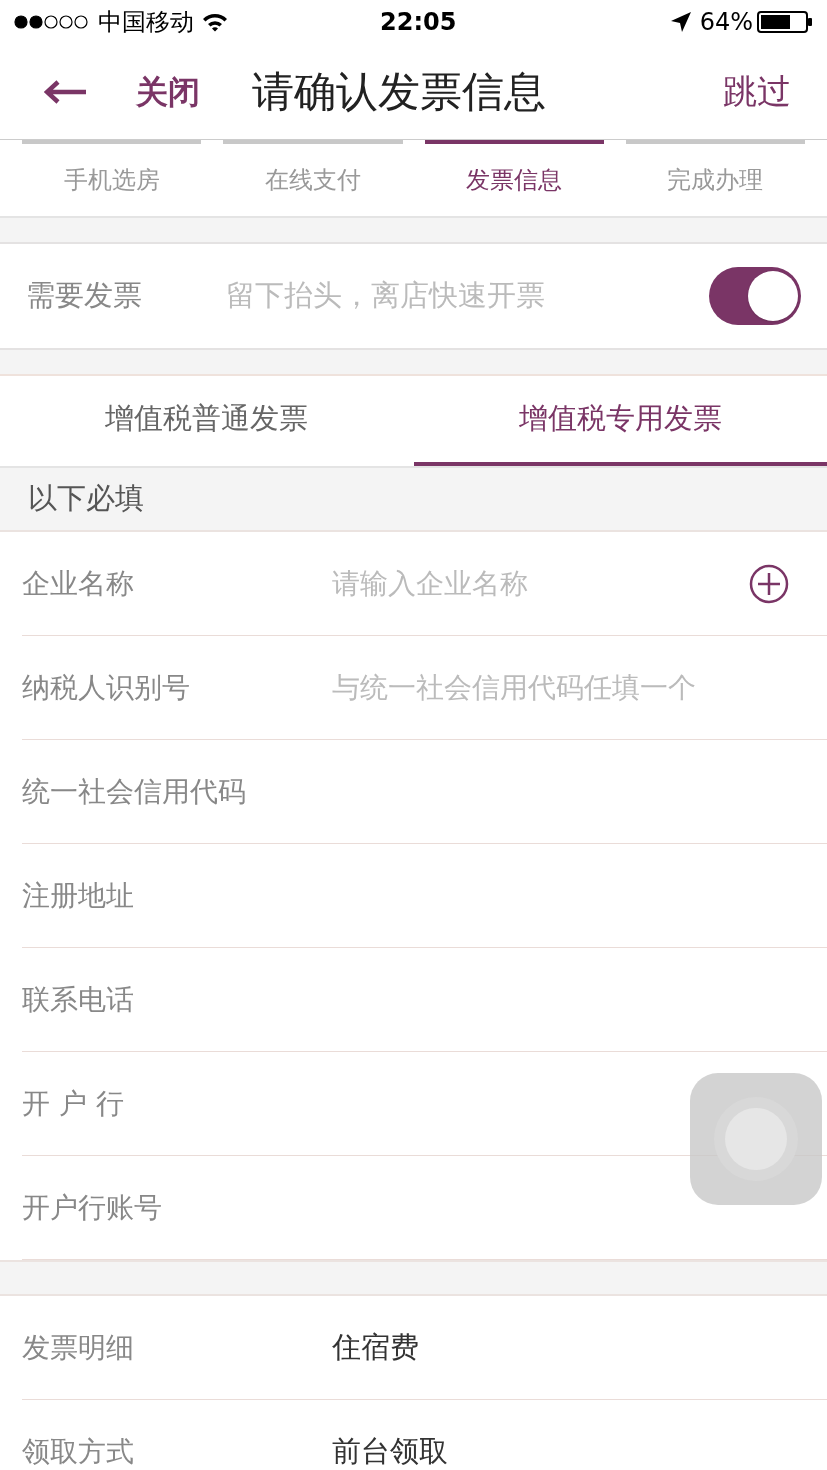  What do you see at coordinates (385, 296) in the screenshot?
I see `toggle-hint: 留下抬头，离店快速开票` at bounding box center [385, 296].